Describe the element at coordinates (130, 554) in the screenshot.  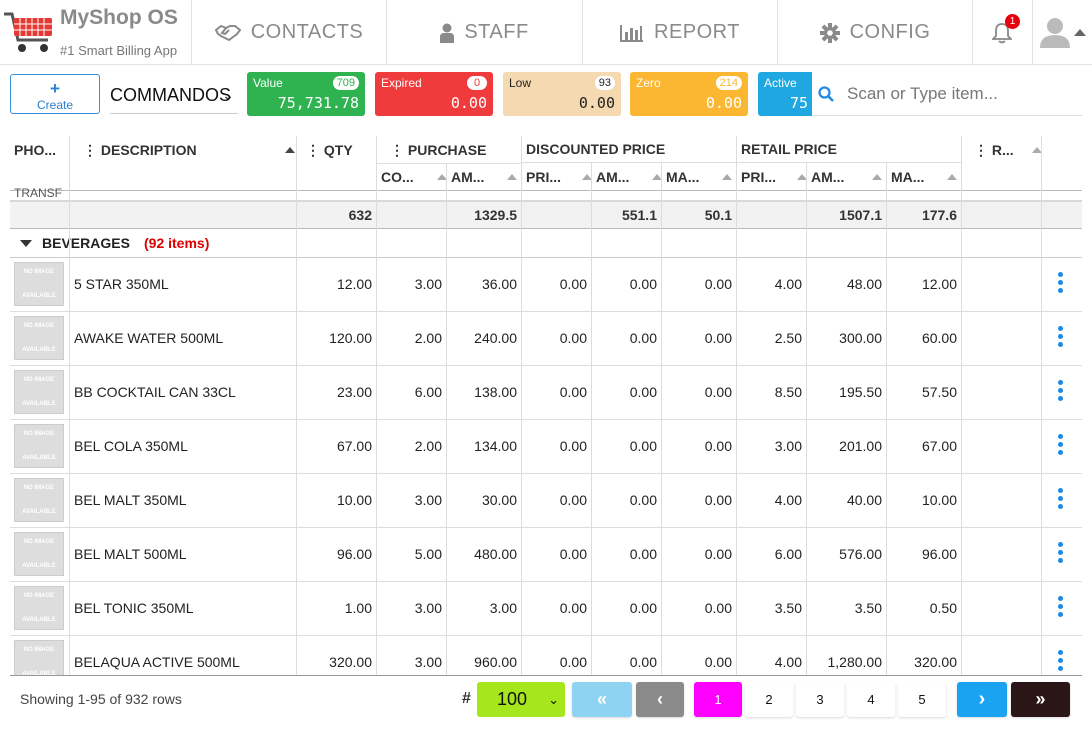
I see `item-description: BEL MALT 500ML` at that location.